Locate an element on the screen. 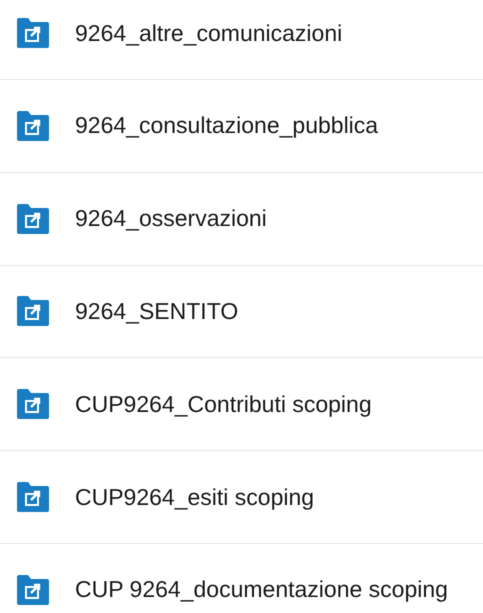 The height and width of the screenshot is (613, 483). folder-name: CUP9264_esiti scoping is located at coordinates (194, 497).